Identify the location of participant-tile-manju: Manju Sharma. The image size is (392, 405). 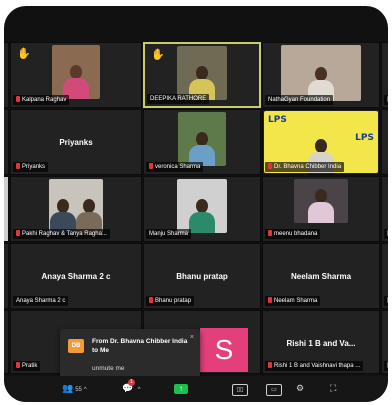
(202, 209).